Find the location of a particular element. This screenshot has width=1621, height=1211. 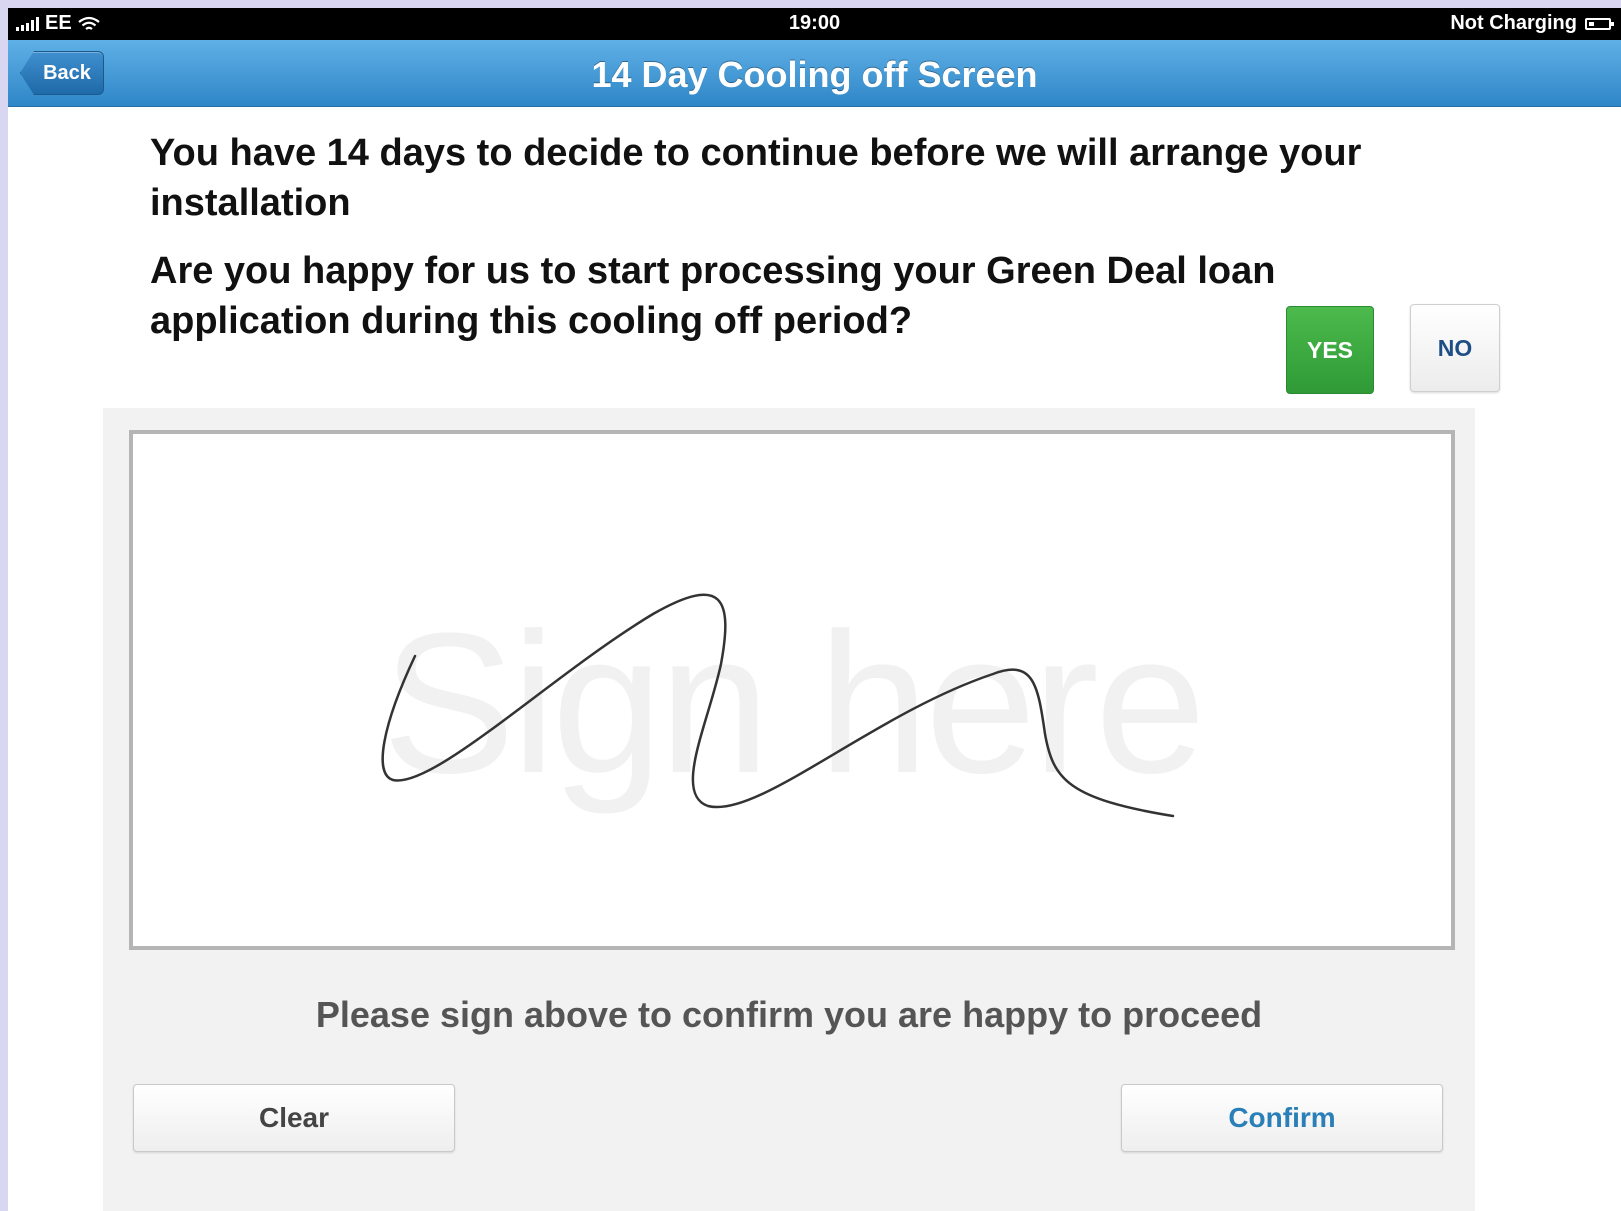

status-right: Not Charging is located at coordinates (1532, 23).